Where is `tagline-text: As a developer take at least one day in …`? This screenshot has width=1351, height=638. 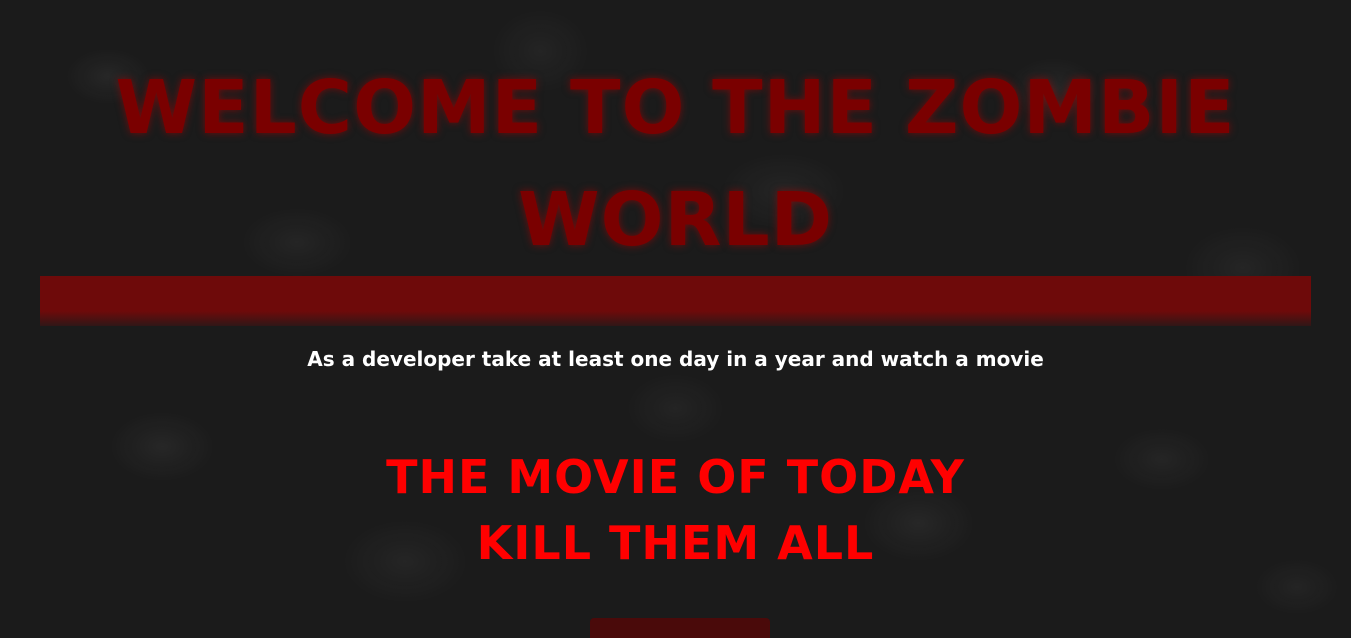 tagline-text: As a developer take at least one day in … is located at coordinates (675, 359).